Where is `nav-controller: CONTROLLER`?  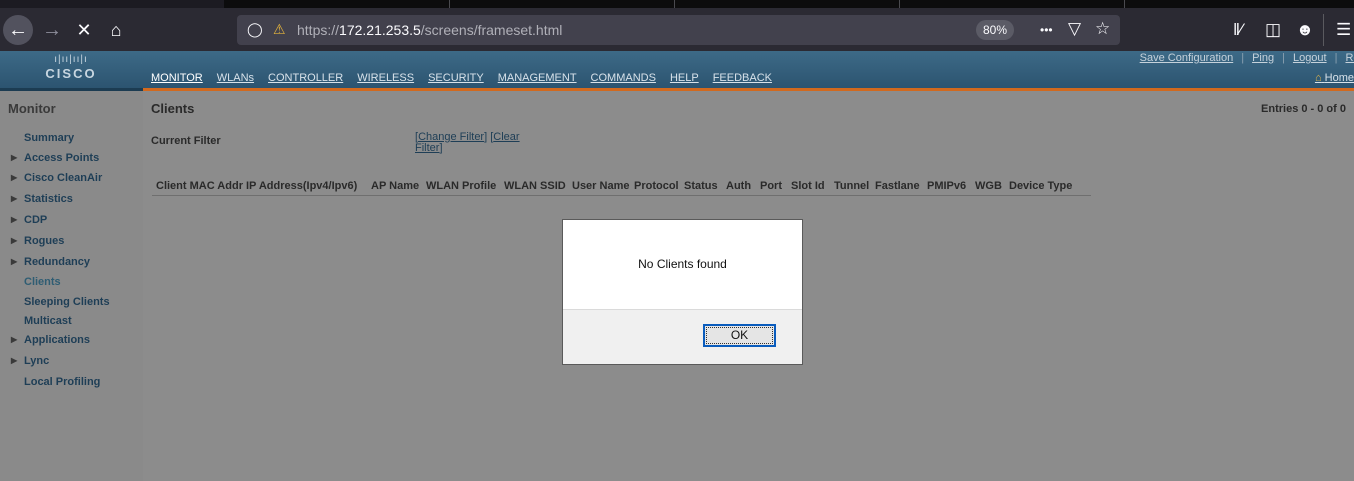 nav-controller: CONTROLLER is located at coordinates (305, 78).